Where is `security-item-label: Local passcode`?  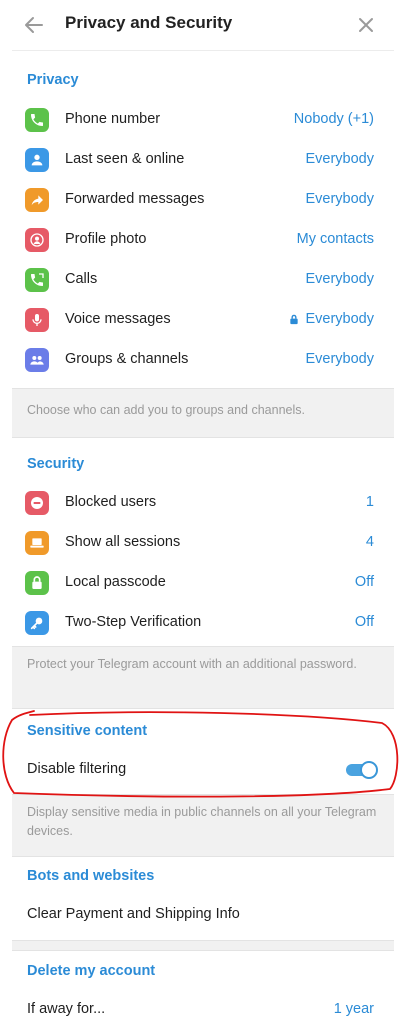
security-item-label: Local passcode is located at coordinates (115, 582).